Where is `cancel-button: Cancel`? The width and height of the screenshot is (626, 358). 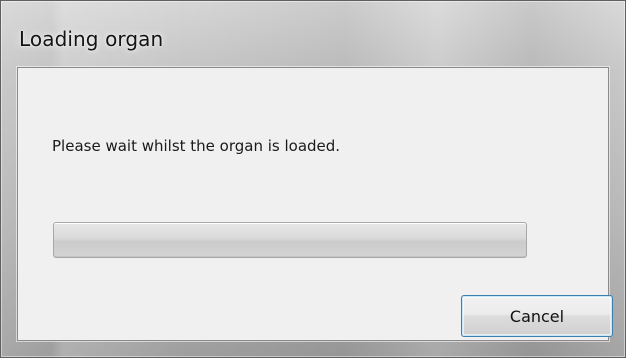 cancel-button: Cancel is located at coordinates (537, 316).